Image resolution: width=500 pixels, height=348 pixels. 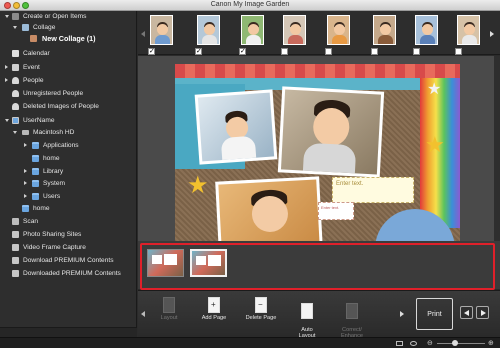 I want to click on zoom-slider, so click(x=461, y=343).